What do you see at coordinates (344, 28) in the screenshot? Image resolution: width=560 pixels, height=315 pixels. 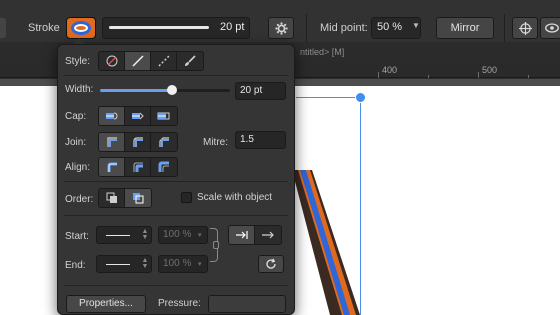 I see `midpoint-label: Mid point:` at bounding box center [344, 28].